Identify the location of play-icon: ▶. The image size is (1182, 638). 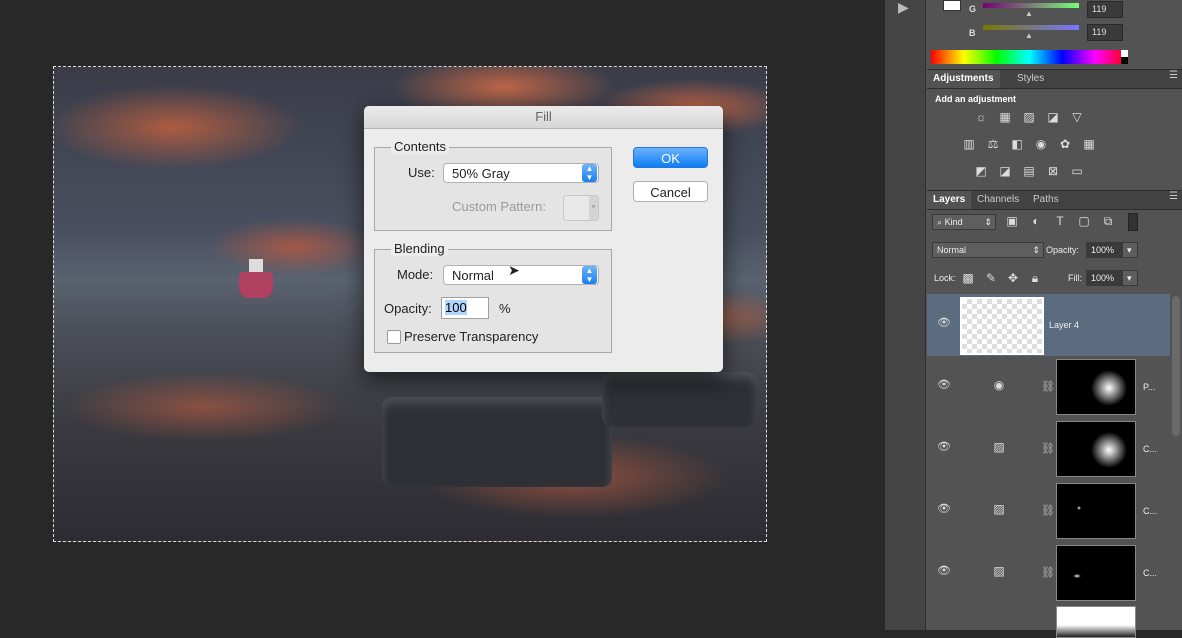
(907, 7).